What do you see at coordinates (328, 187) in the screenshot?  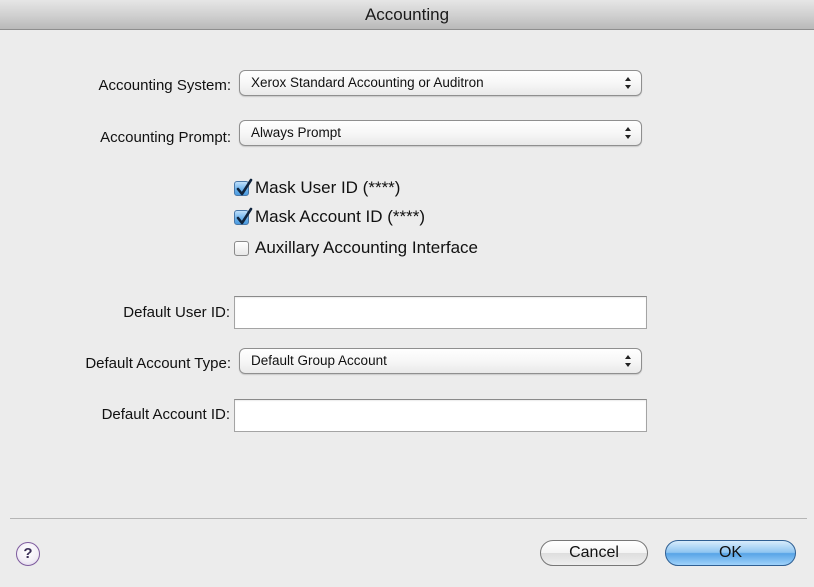 I see `mask-user-id-label: Mask User ID (****)` at bounding box center [328, 187].